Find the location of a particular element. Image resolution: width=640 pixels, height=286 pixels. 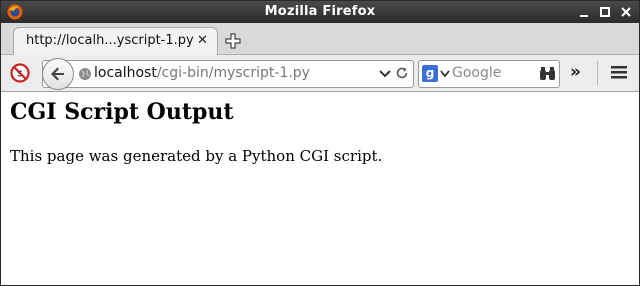

search-engine-dropdown-icon is located at coordinates (445, 74).